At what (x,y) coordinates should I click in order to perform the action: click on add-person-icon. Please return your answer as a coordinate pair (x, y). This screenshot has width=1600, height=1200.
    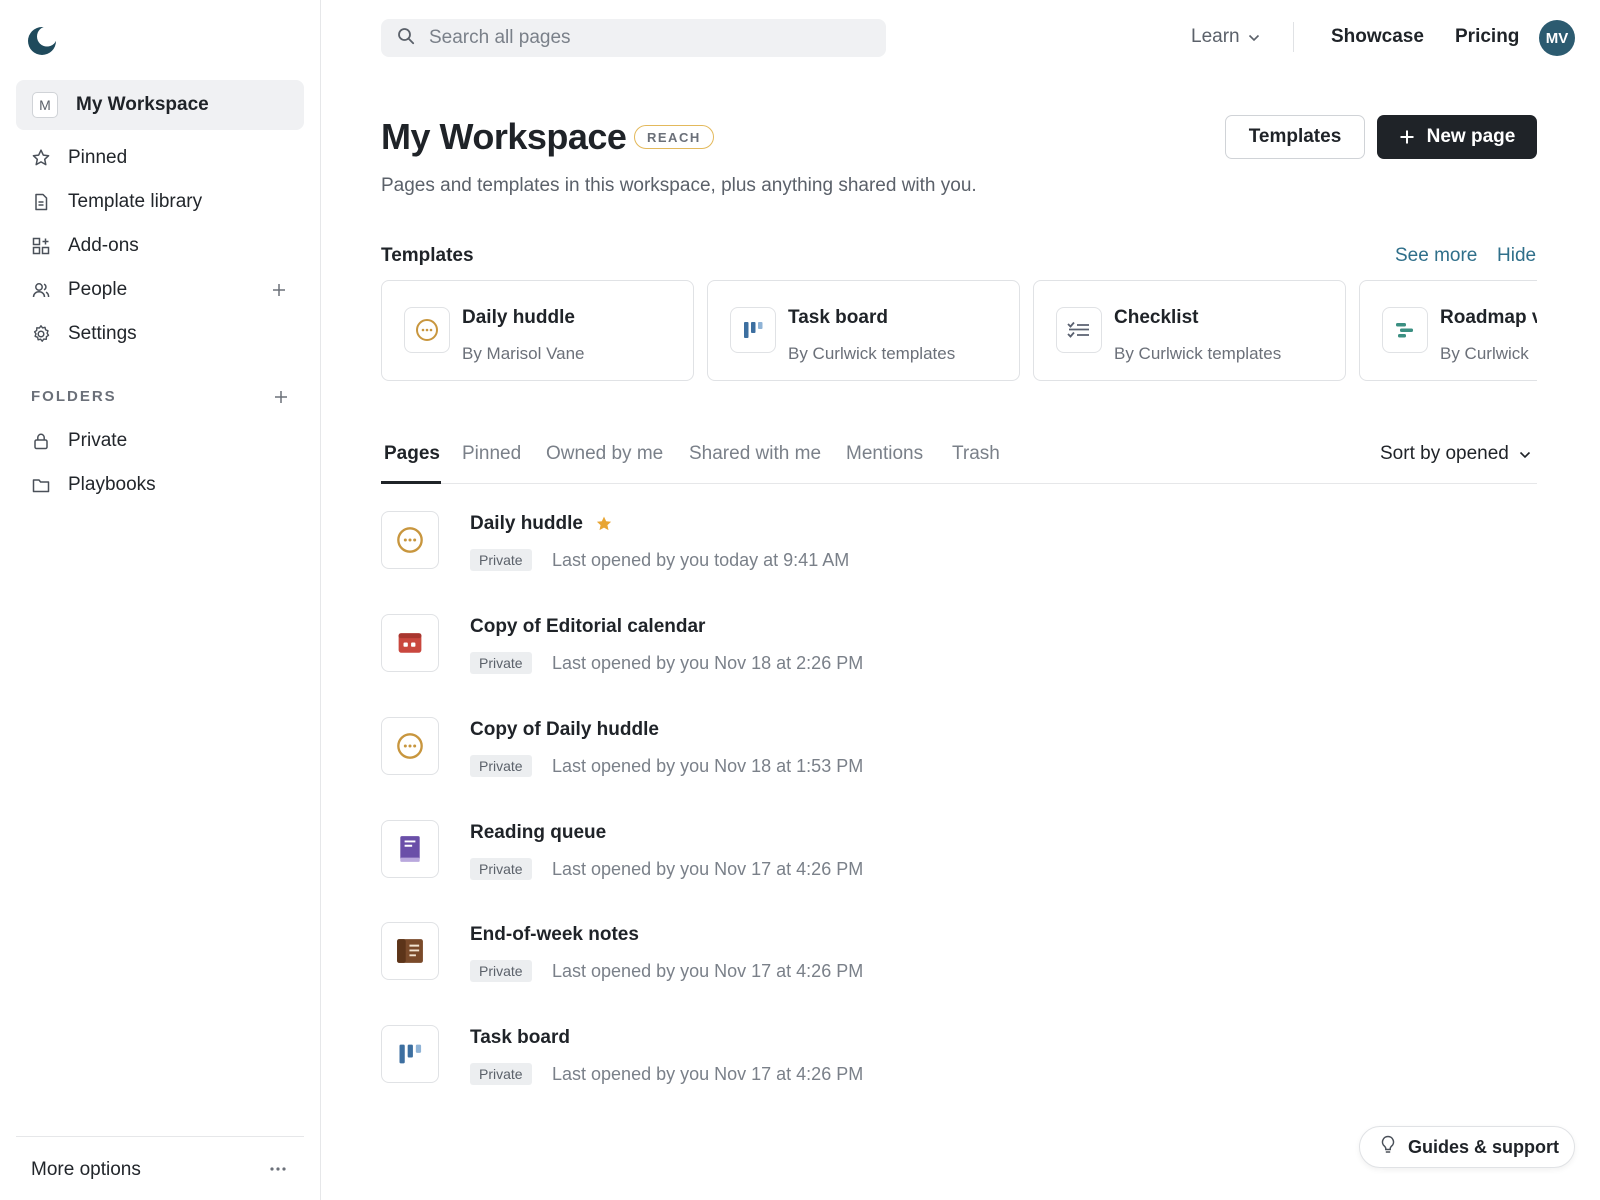
    Looking at the image, I should click on (279, 290).